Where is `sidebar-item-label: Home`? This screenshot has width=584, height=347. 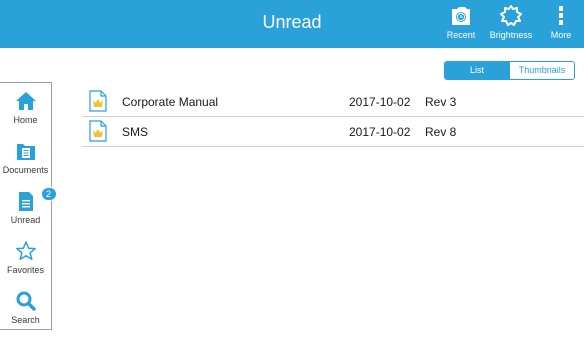 sidebar-item-label: Home is located at coordinates (25, 120).